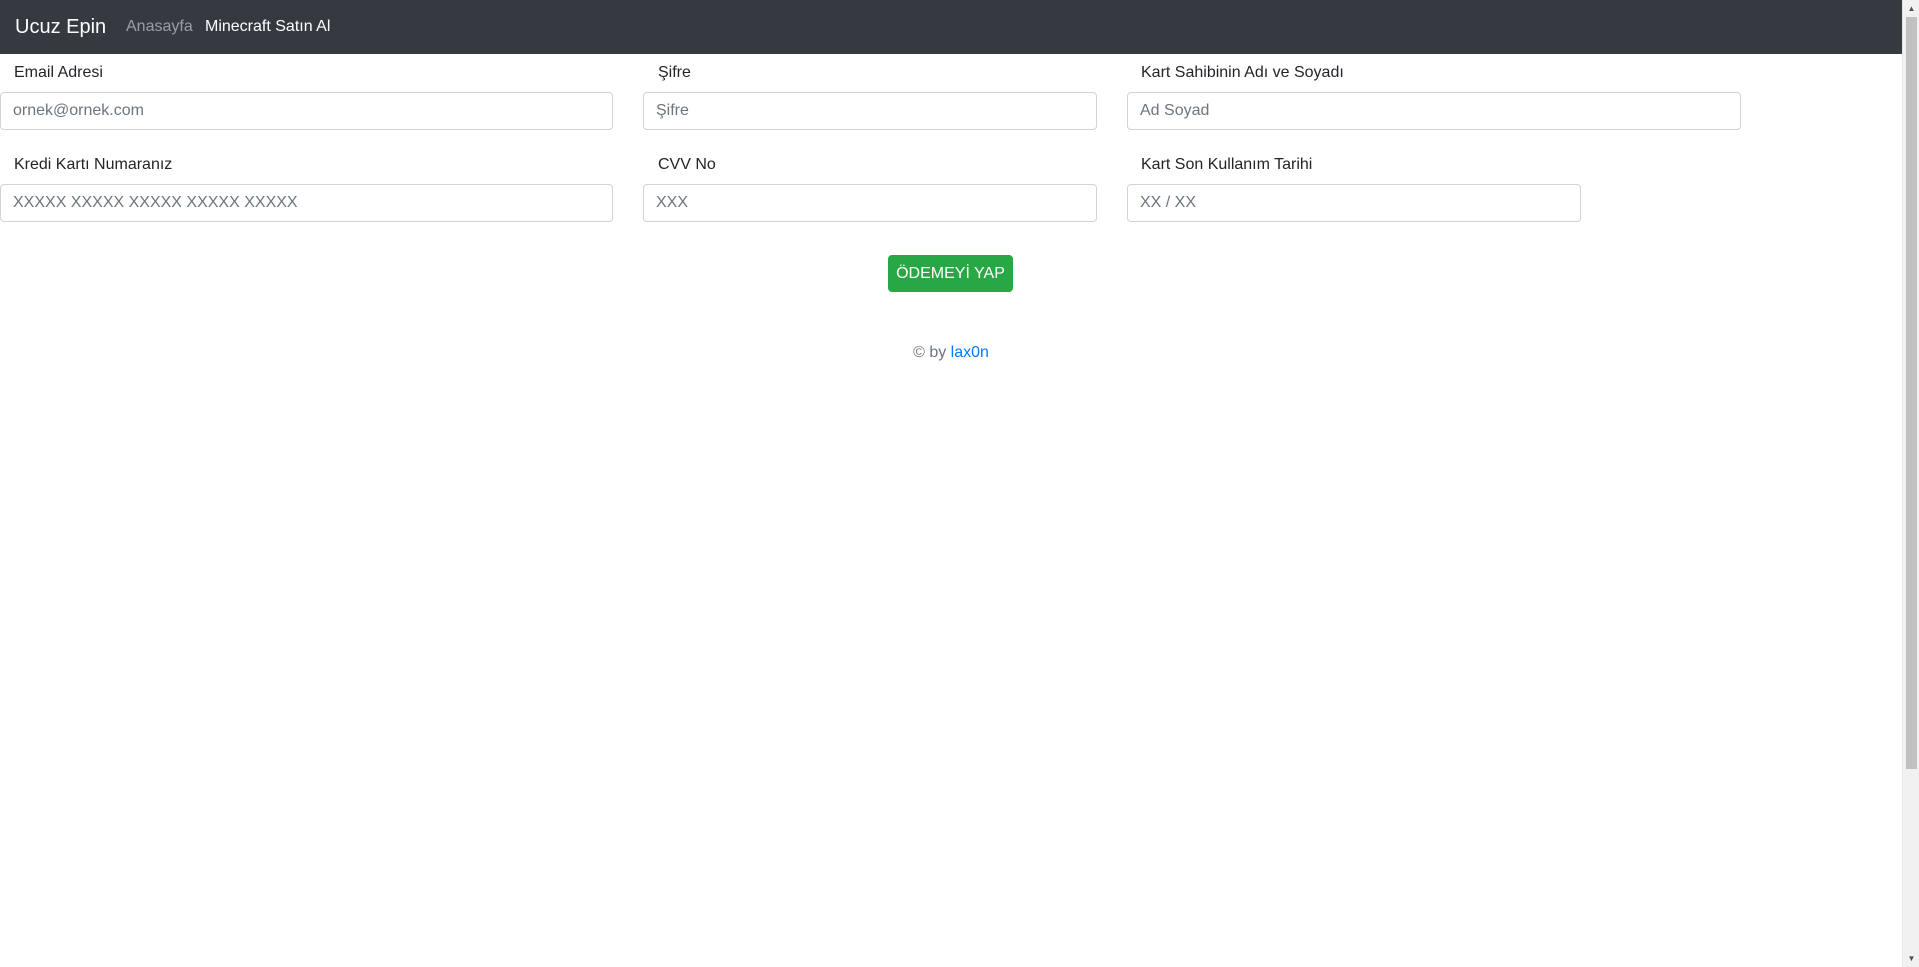 This screenshot has height=967, width=1919. I want to click on vertical-scrollbar: ▲ ▼, so click(1910, 483).